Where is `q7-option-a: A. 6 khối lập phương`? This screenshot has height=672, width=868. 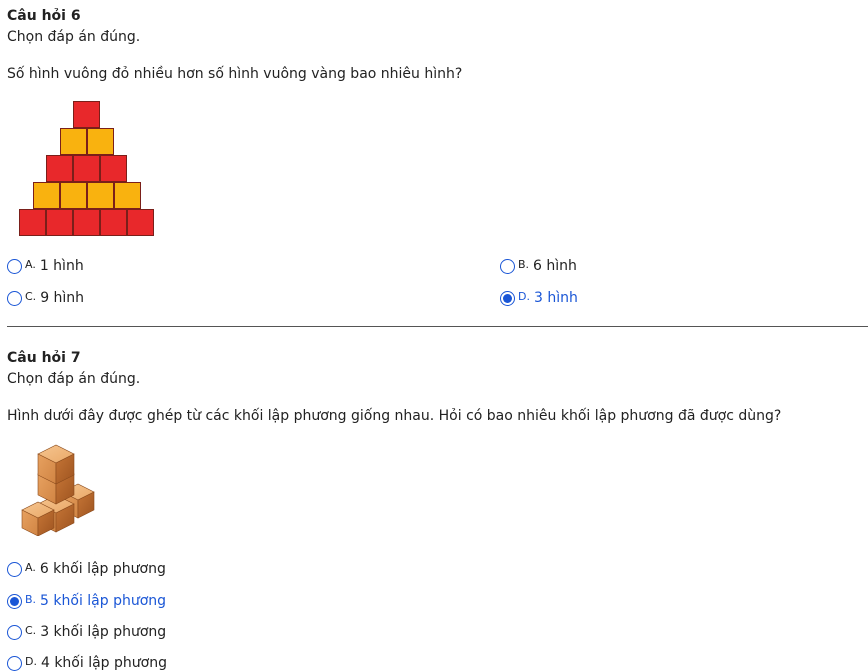
q7-option-a: A. 6 khối lập phương is located at coordinates (86, 569).